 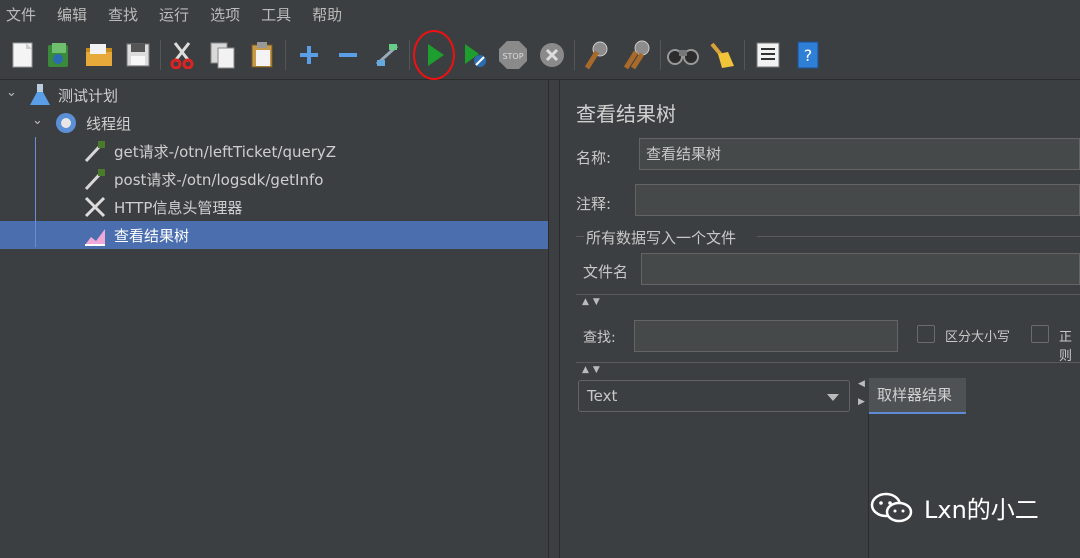 I want to click on name-field: 查看结果树, so click(x=859, y=154).